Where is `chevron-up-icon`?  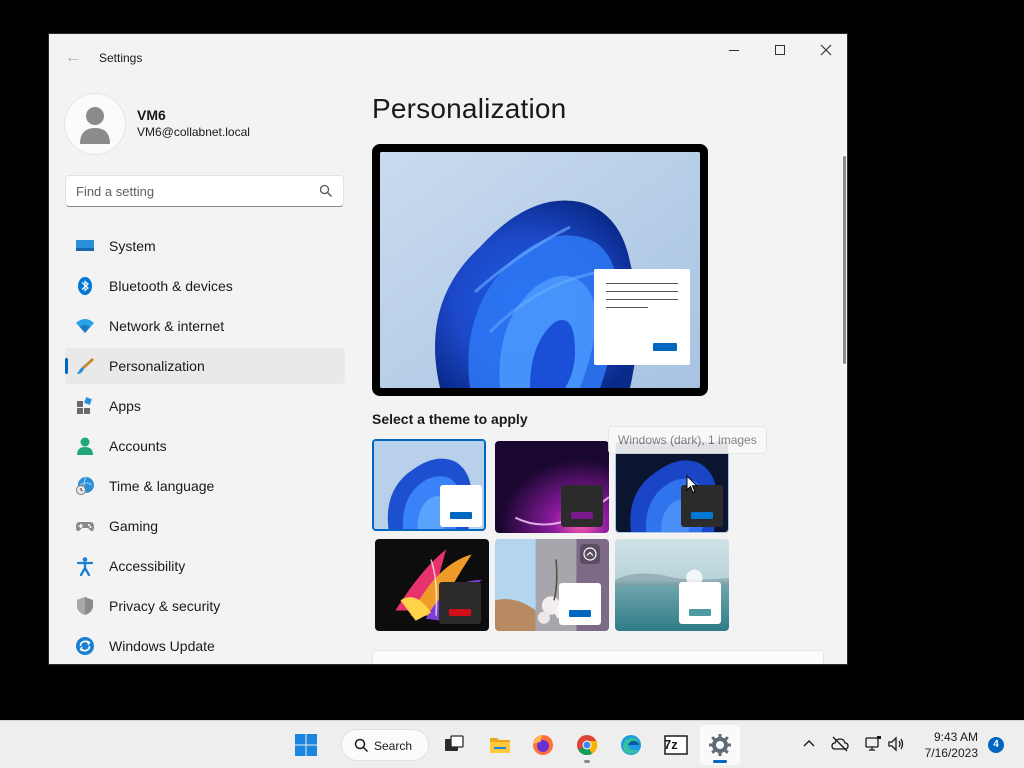 chevron-up-icon is located at coordinates (809, 744).